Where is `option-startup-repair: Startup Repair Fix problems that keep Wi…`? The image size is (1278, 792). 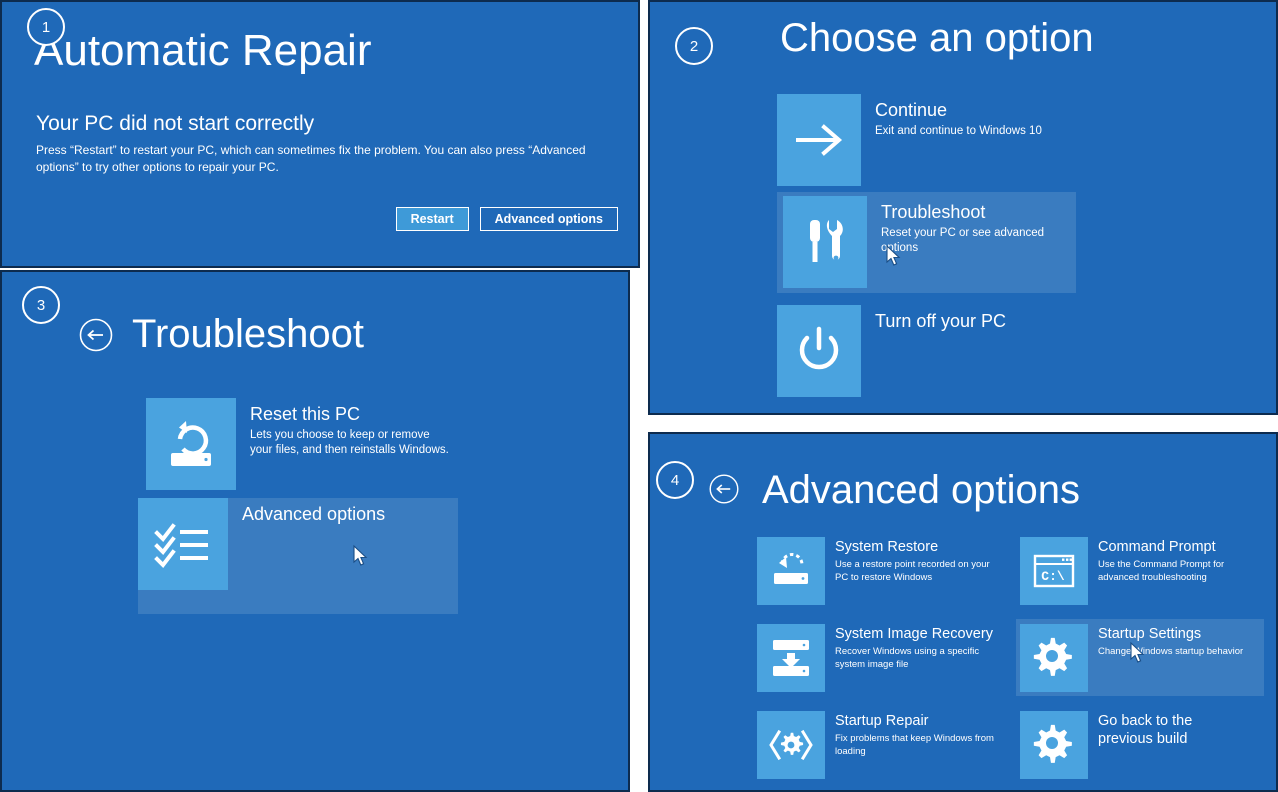
option-startup-repair: Startup Repair Fix problems that keep Wi… is located at coordinates (876, 745).